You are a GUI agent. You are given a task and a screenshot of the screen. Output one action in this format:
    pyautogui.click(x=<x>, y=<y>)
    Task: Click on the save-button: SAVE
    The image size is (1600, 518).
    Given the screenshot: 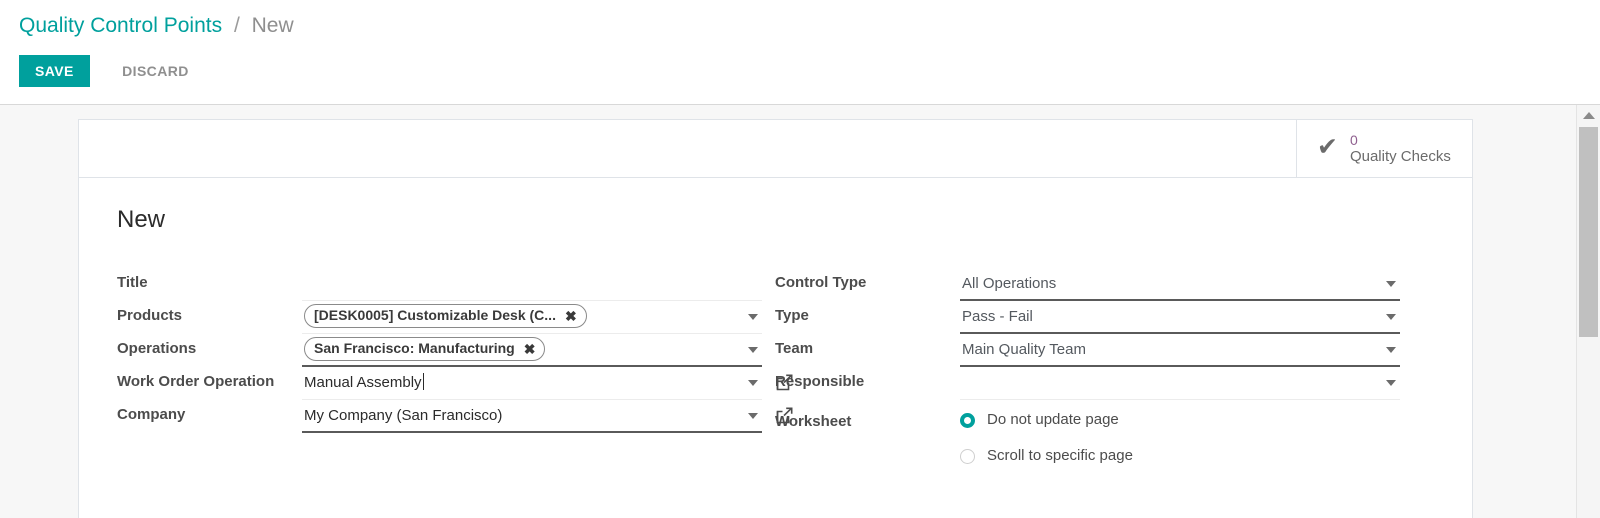 What is the action you would take?
    pyautogui.click(x=54, y=71)
    